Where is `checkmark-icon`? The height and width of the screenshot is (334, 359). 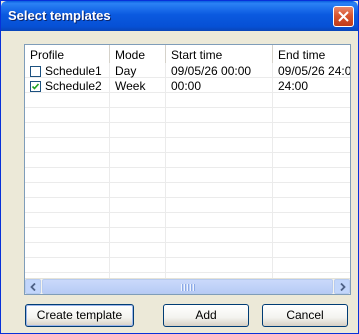
checkmark-icon is located at coordinates (35, 86).